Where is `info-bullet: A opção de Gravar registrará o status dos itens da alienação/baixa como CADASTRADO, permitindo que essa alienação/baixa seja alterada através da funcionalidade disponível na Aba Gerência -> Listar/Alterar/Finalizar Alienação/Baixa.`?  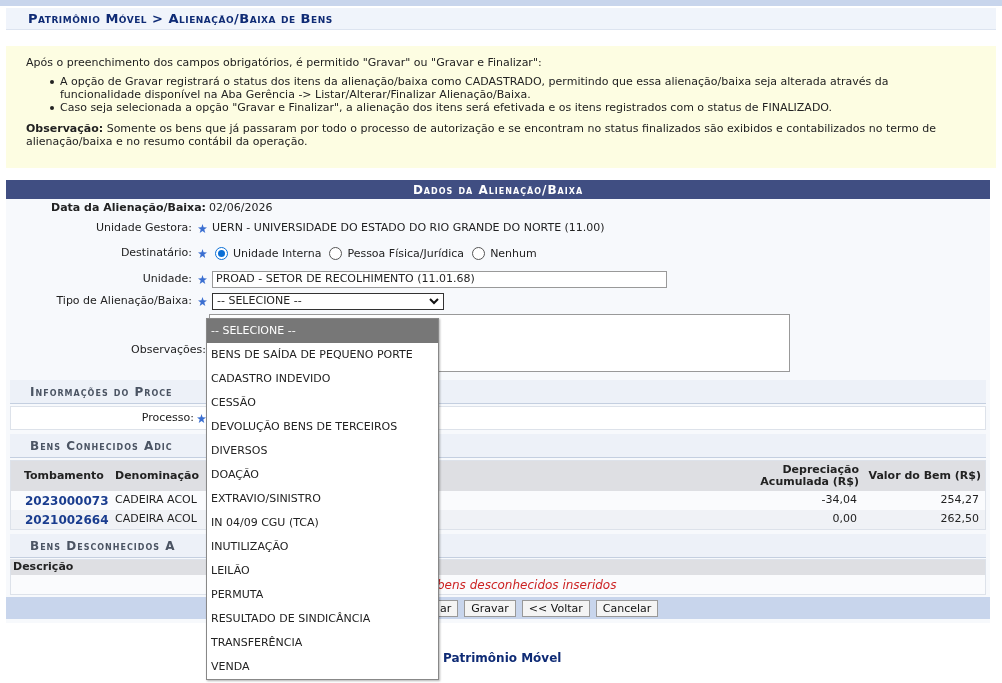 info-bullet: A opção de Gravar registrará o status dos itens da alienação/baixa como CADASTRADO, permitindo que essa alienação/baixa seja alterada através da funcionalidade disponível na Aba Gerência -> Listar/Alterar/Finalizar Alienação/Baixa. is located at coordinates (475, 88).